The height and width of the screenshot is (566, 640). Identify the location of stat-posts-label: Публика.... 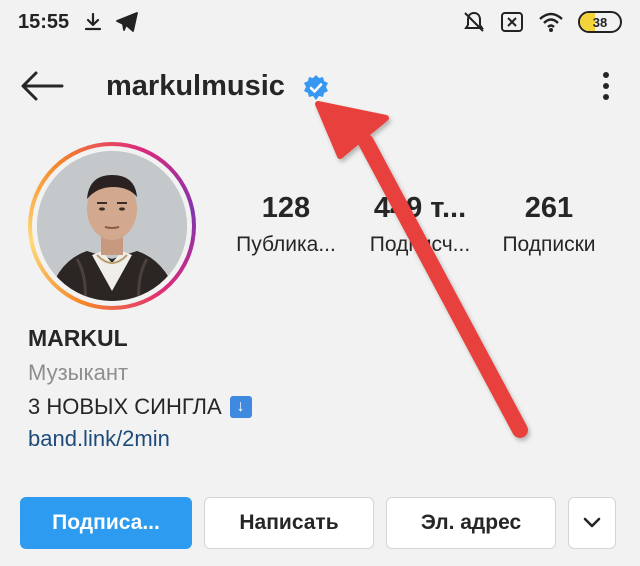
(286, 244).